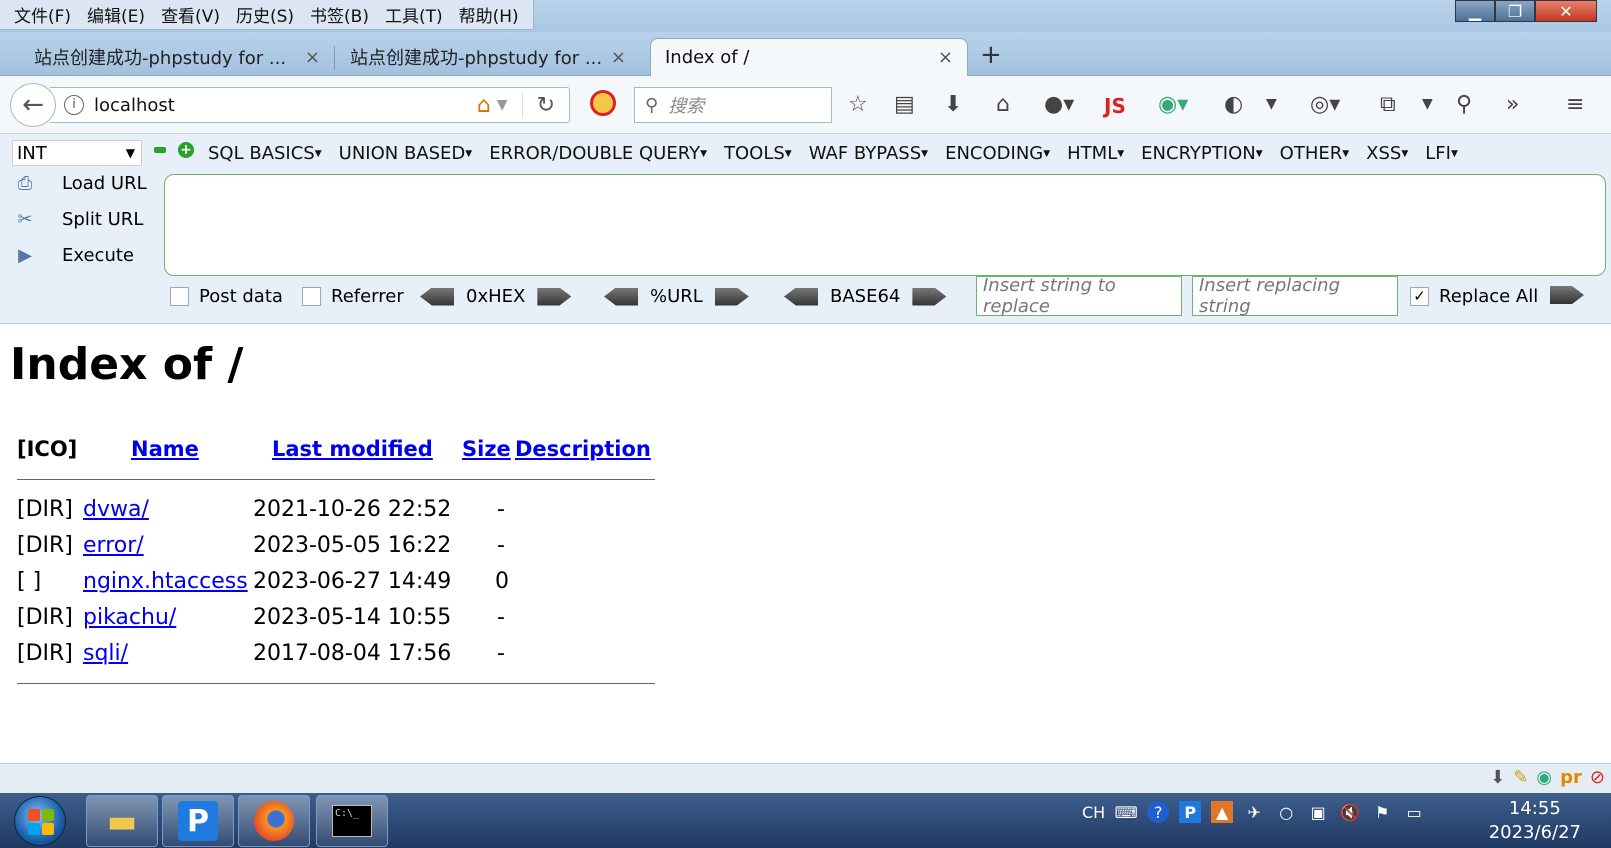  What do you see at coordinates (165, 581) in the screenshot?
I see `row-name-link: nginx.htaccess` at bounding box center [165, 581].